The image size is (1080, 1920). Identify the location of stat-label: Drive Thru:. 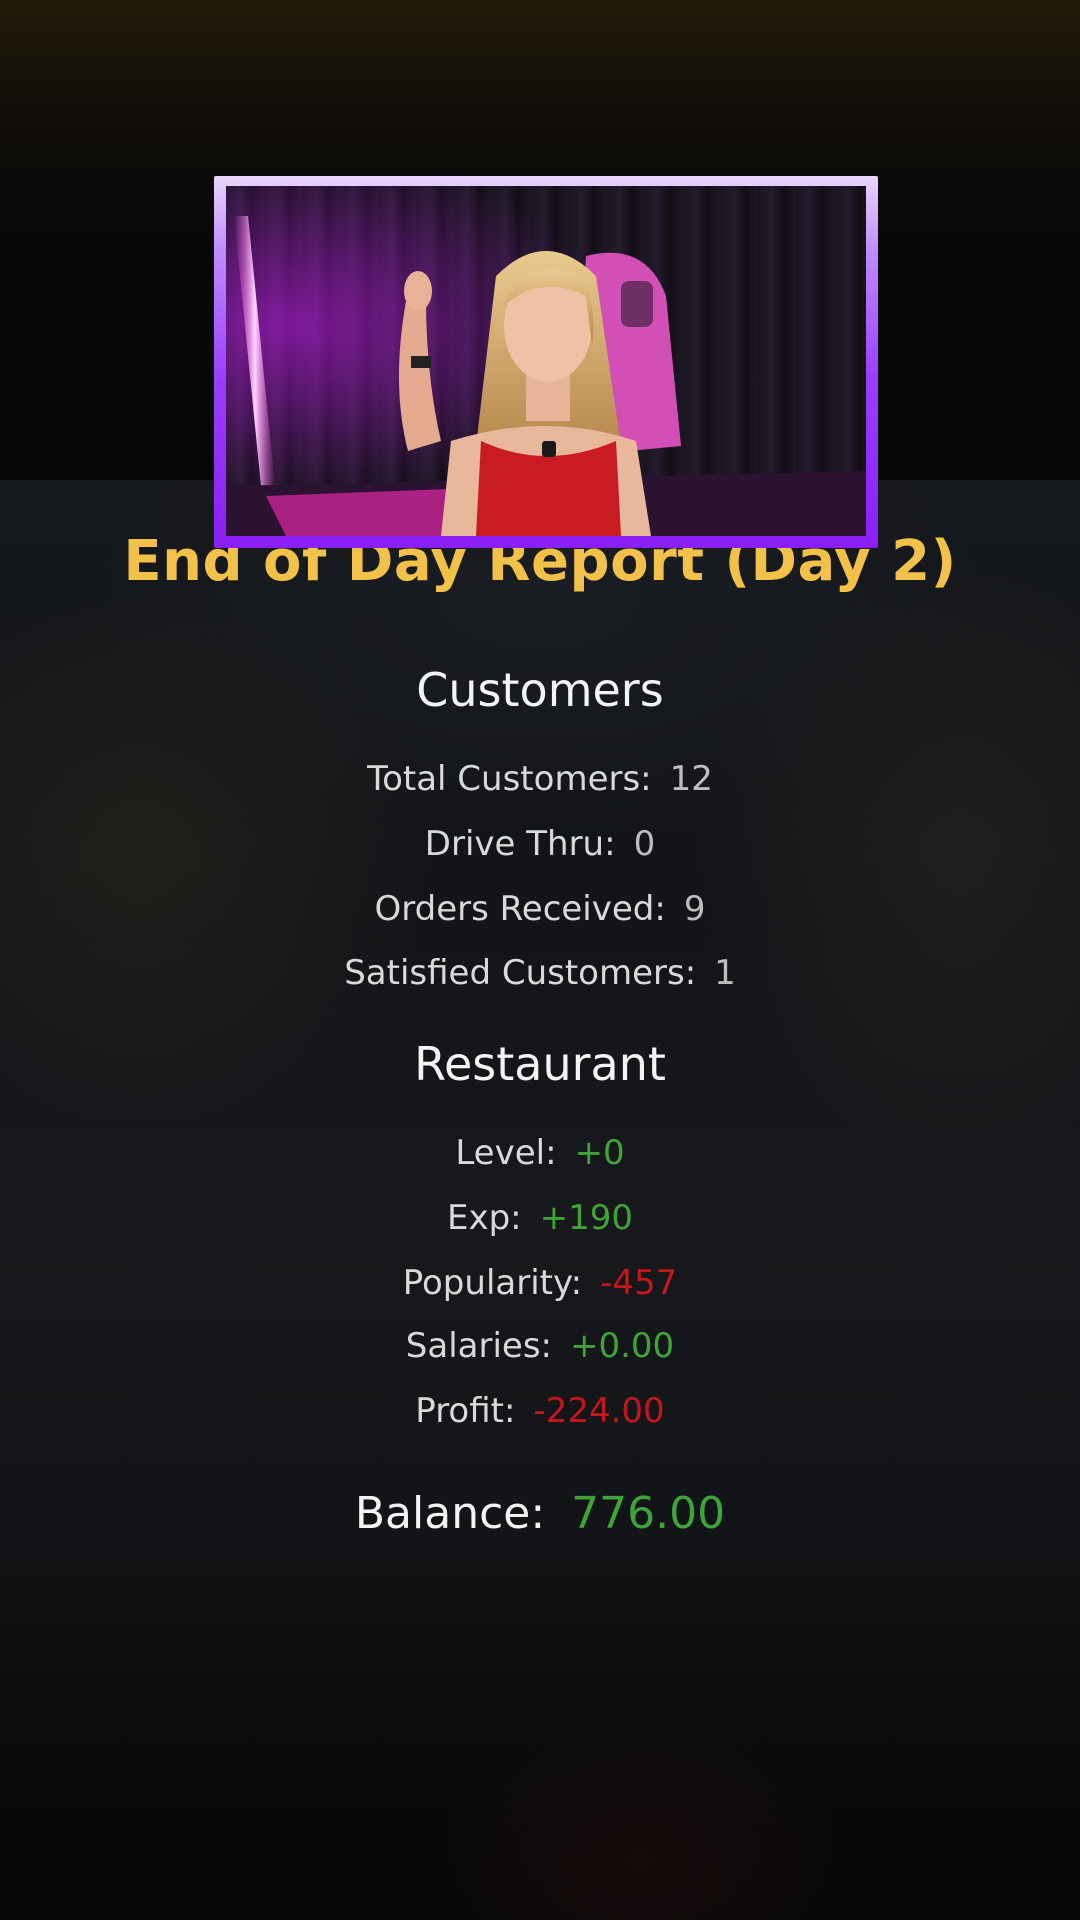
(520, 844).